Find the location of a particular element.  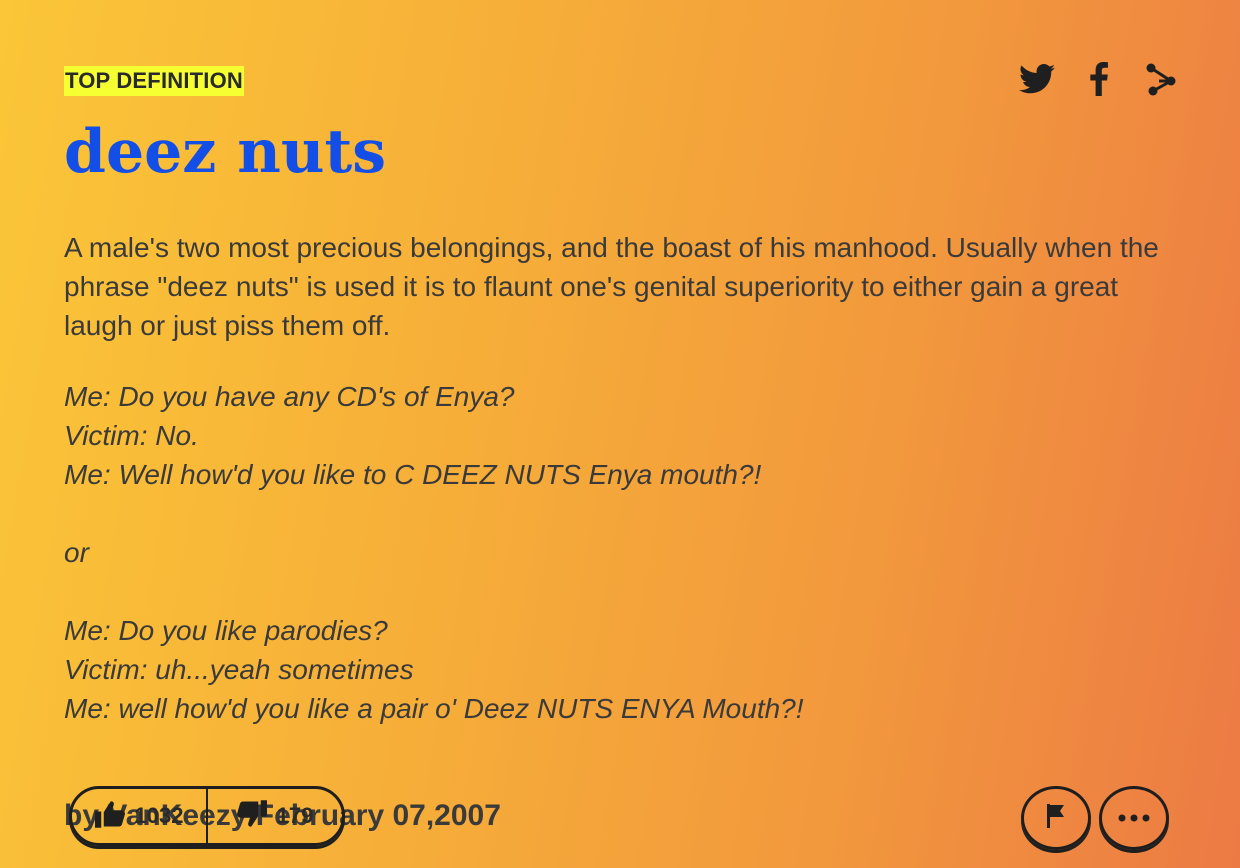

vote-buttons: 1032 179 is located at coordinates (207, 816).